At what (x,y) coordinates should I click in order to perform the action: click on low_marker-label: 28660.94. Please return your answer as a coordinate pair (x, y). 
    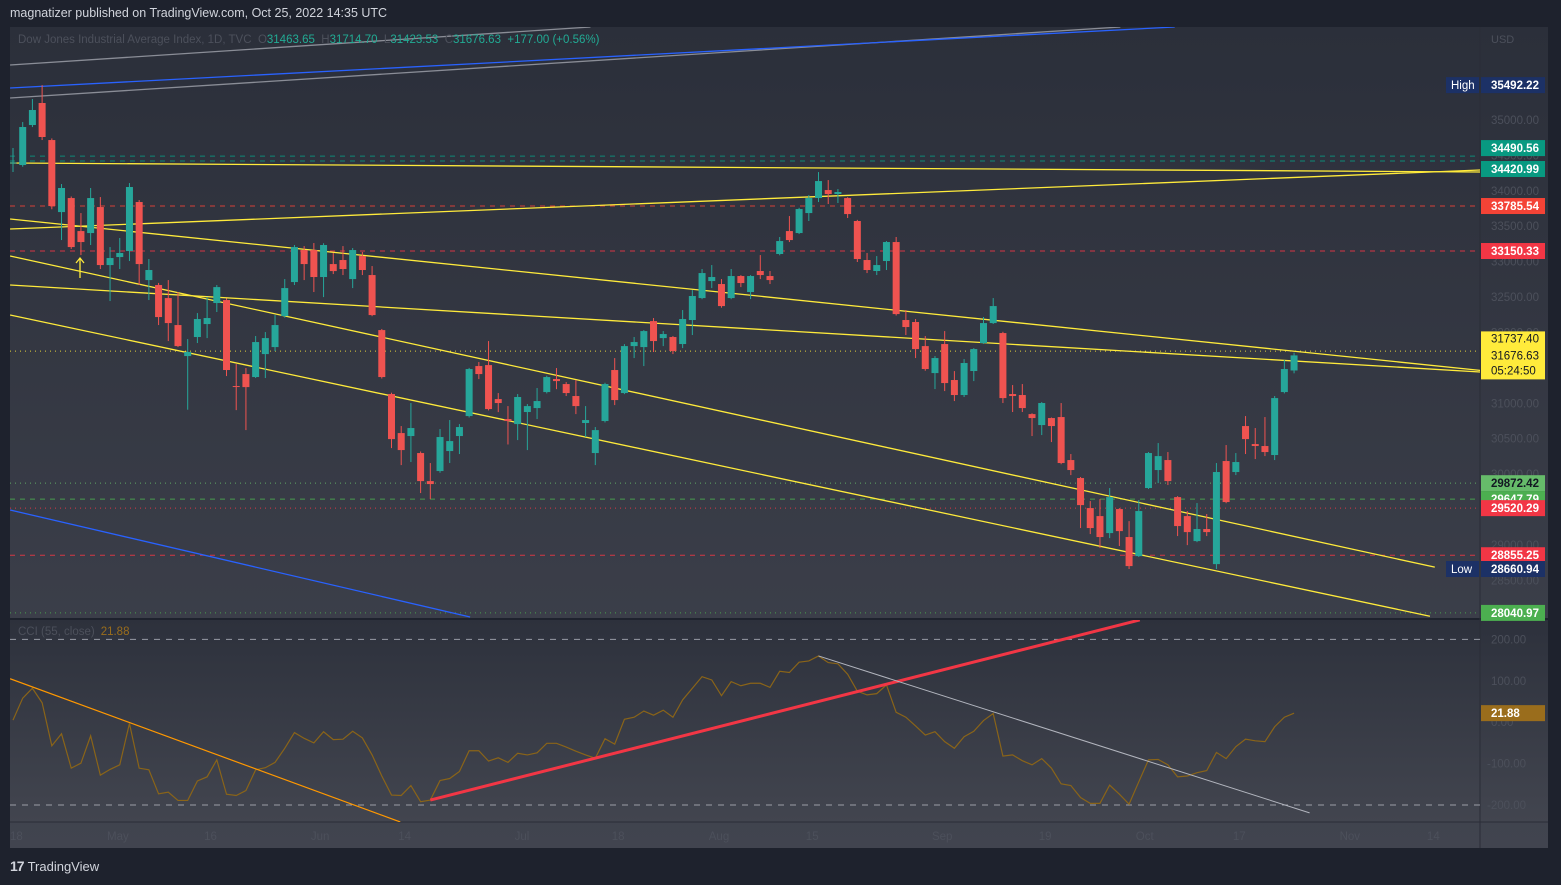
    Looking at the image, I should click on (1515, 570).